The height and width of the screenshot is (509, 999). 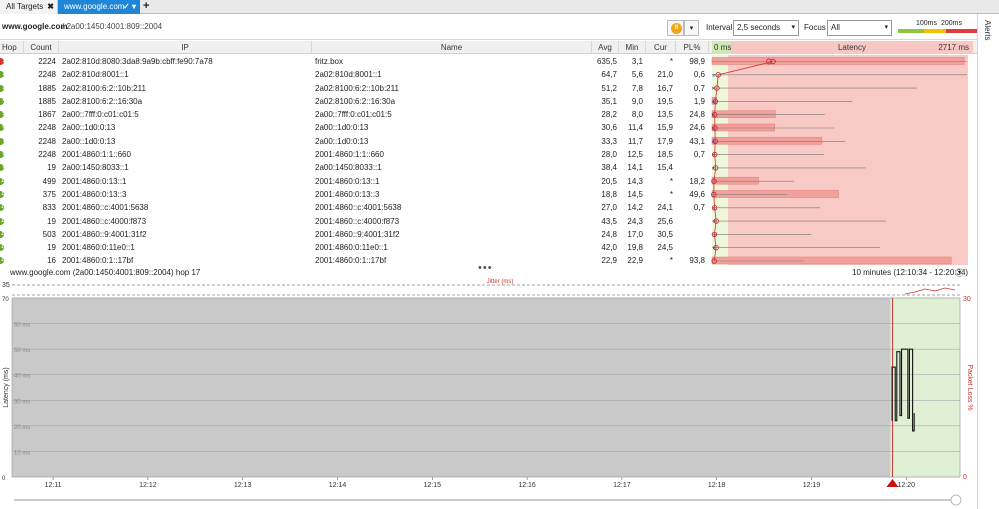 I want to click on cell-count: 2224, so click(x=47, y=61).